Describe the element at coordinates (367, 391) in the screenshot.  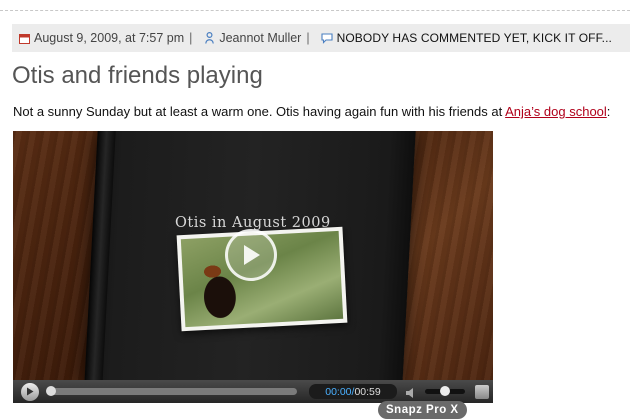
I see `duration: 00:59` at that location.